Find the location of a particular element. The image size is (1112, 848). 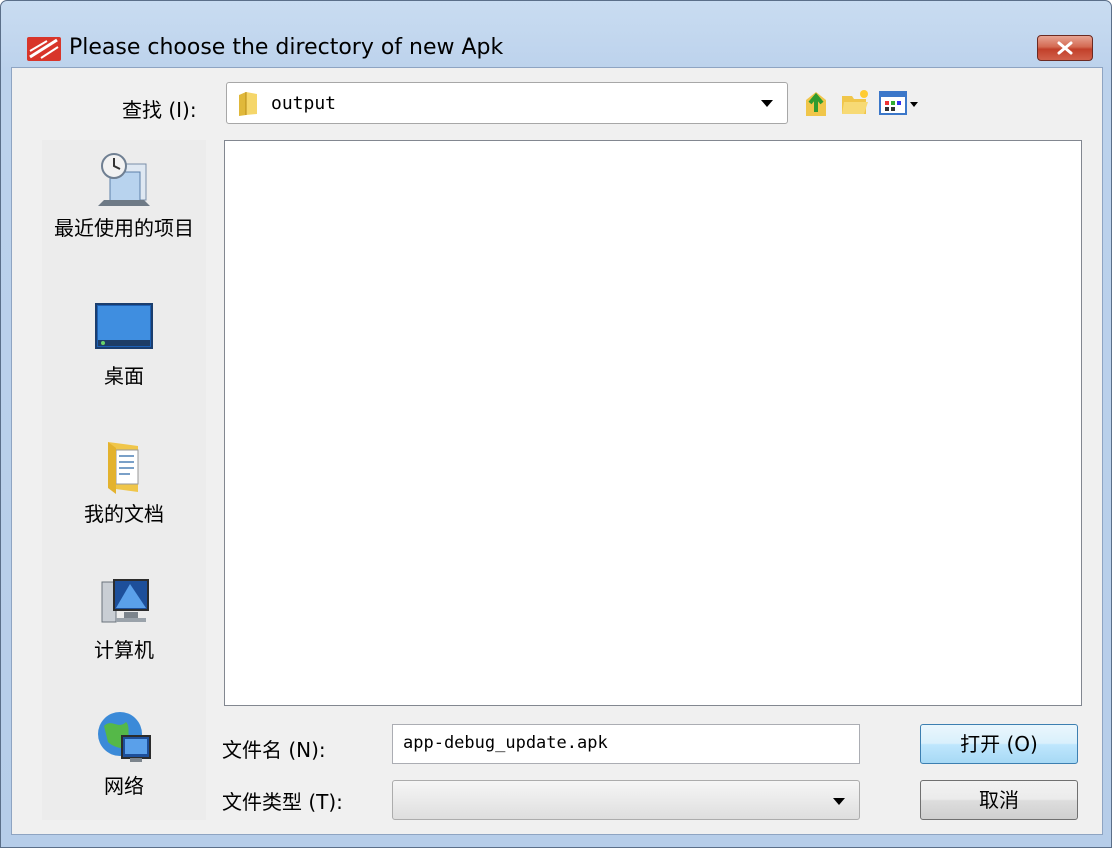

place-computer: 计算机 is located at coordinates (124, 617).